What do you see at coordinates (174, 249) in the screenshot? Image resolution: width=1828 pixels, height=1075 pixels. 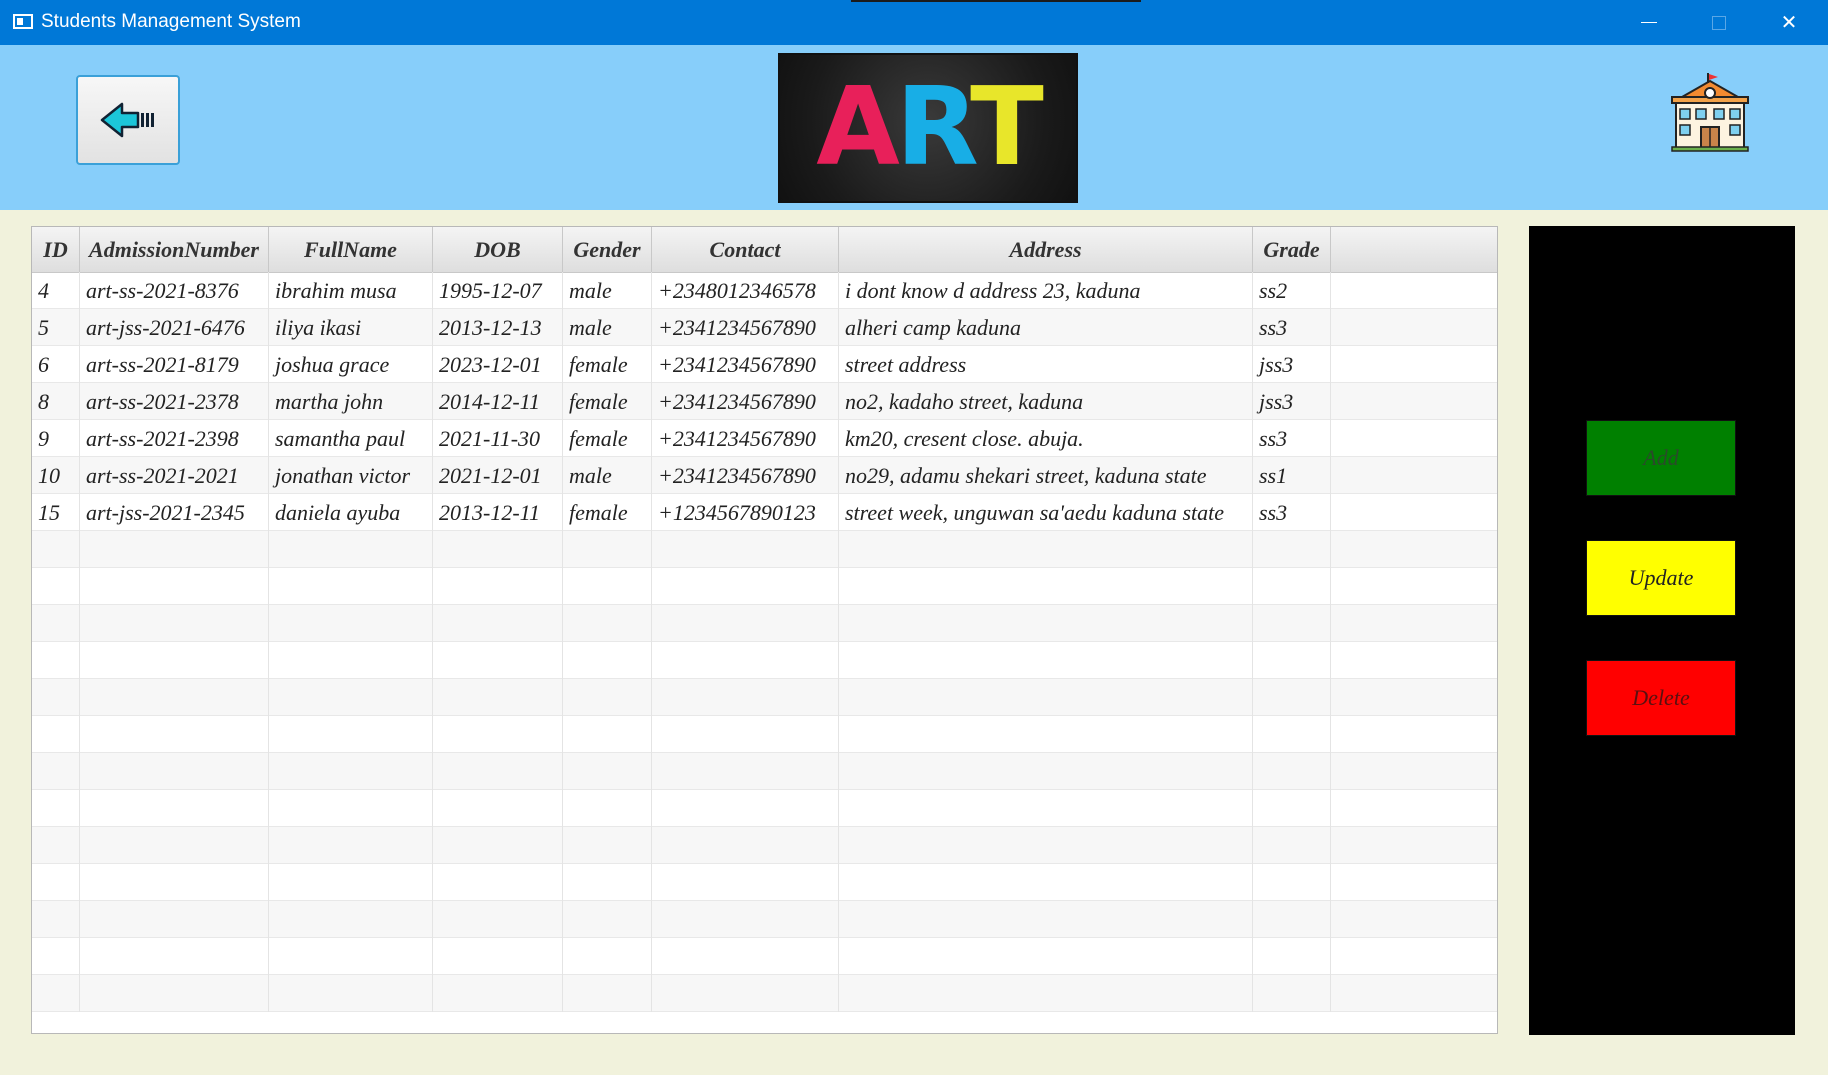 I see `column-header-admission-number: AdmissionNumber` at bounding box center [174, 249].